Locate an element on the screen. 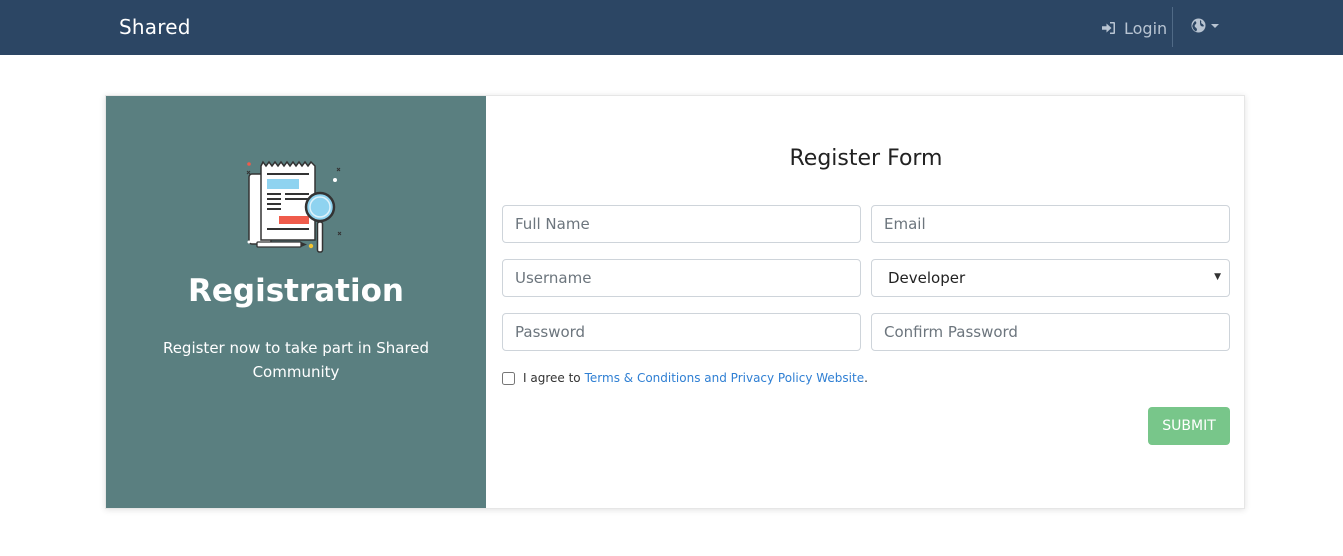  confirm-password-input is located at coordinates (1050, 332).